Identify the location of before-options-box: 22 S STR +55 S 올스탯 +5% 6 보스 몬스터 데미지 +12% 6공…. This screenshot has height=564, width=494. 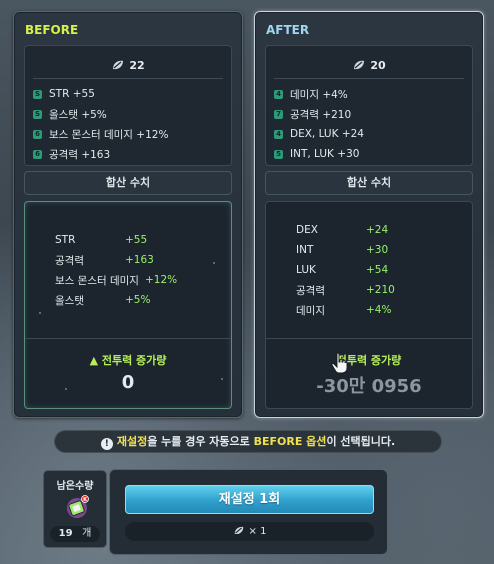
(128, 105).